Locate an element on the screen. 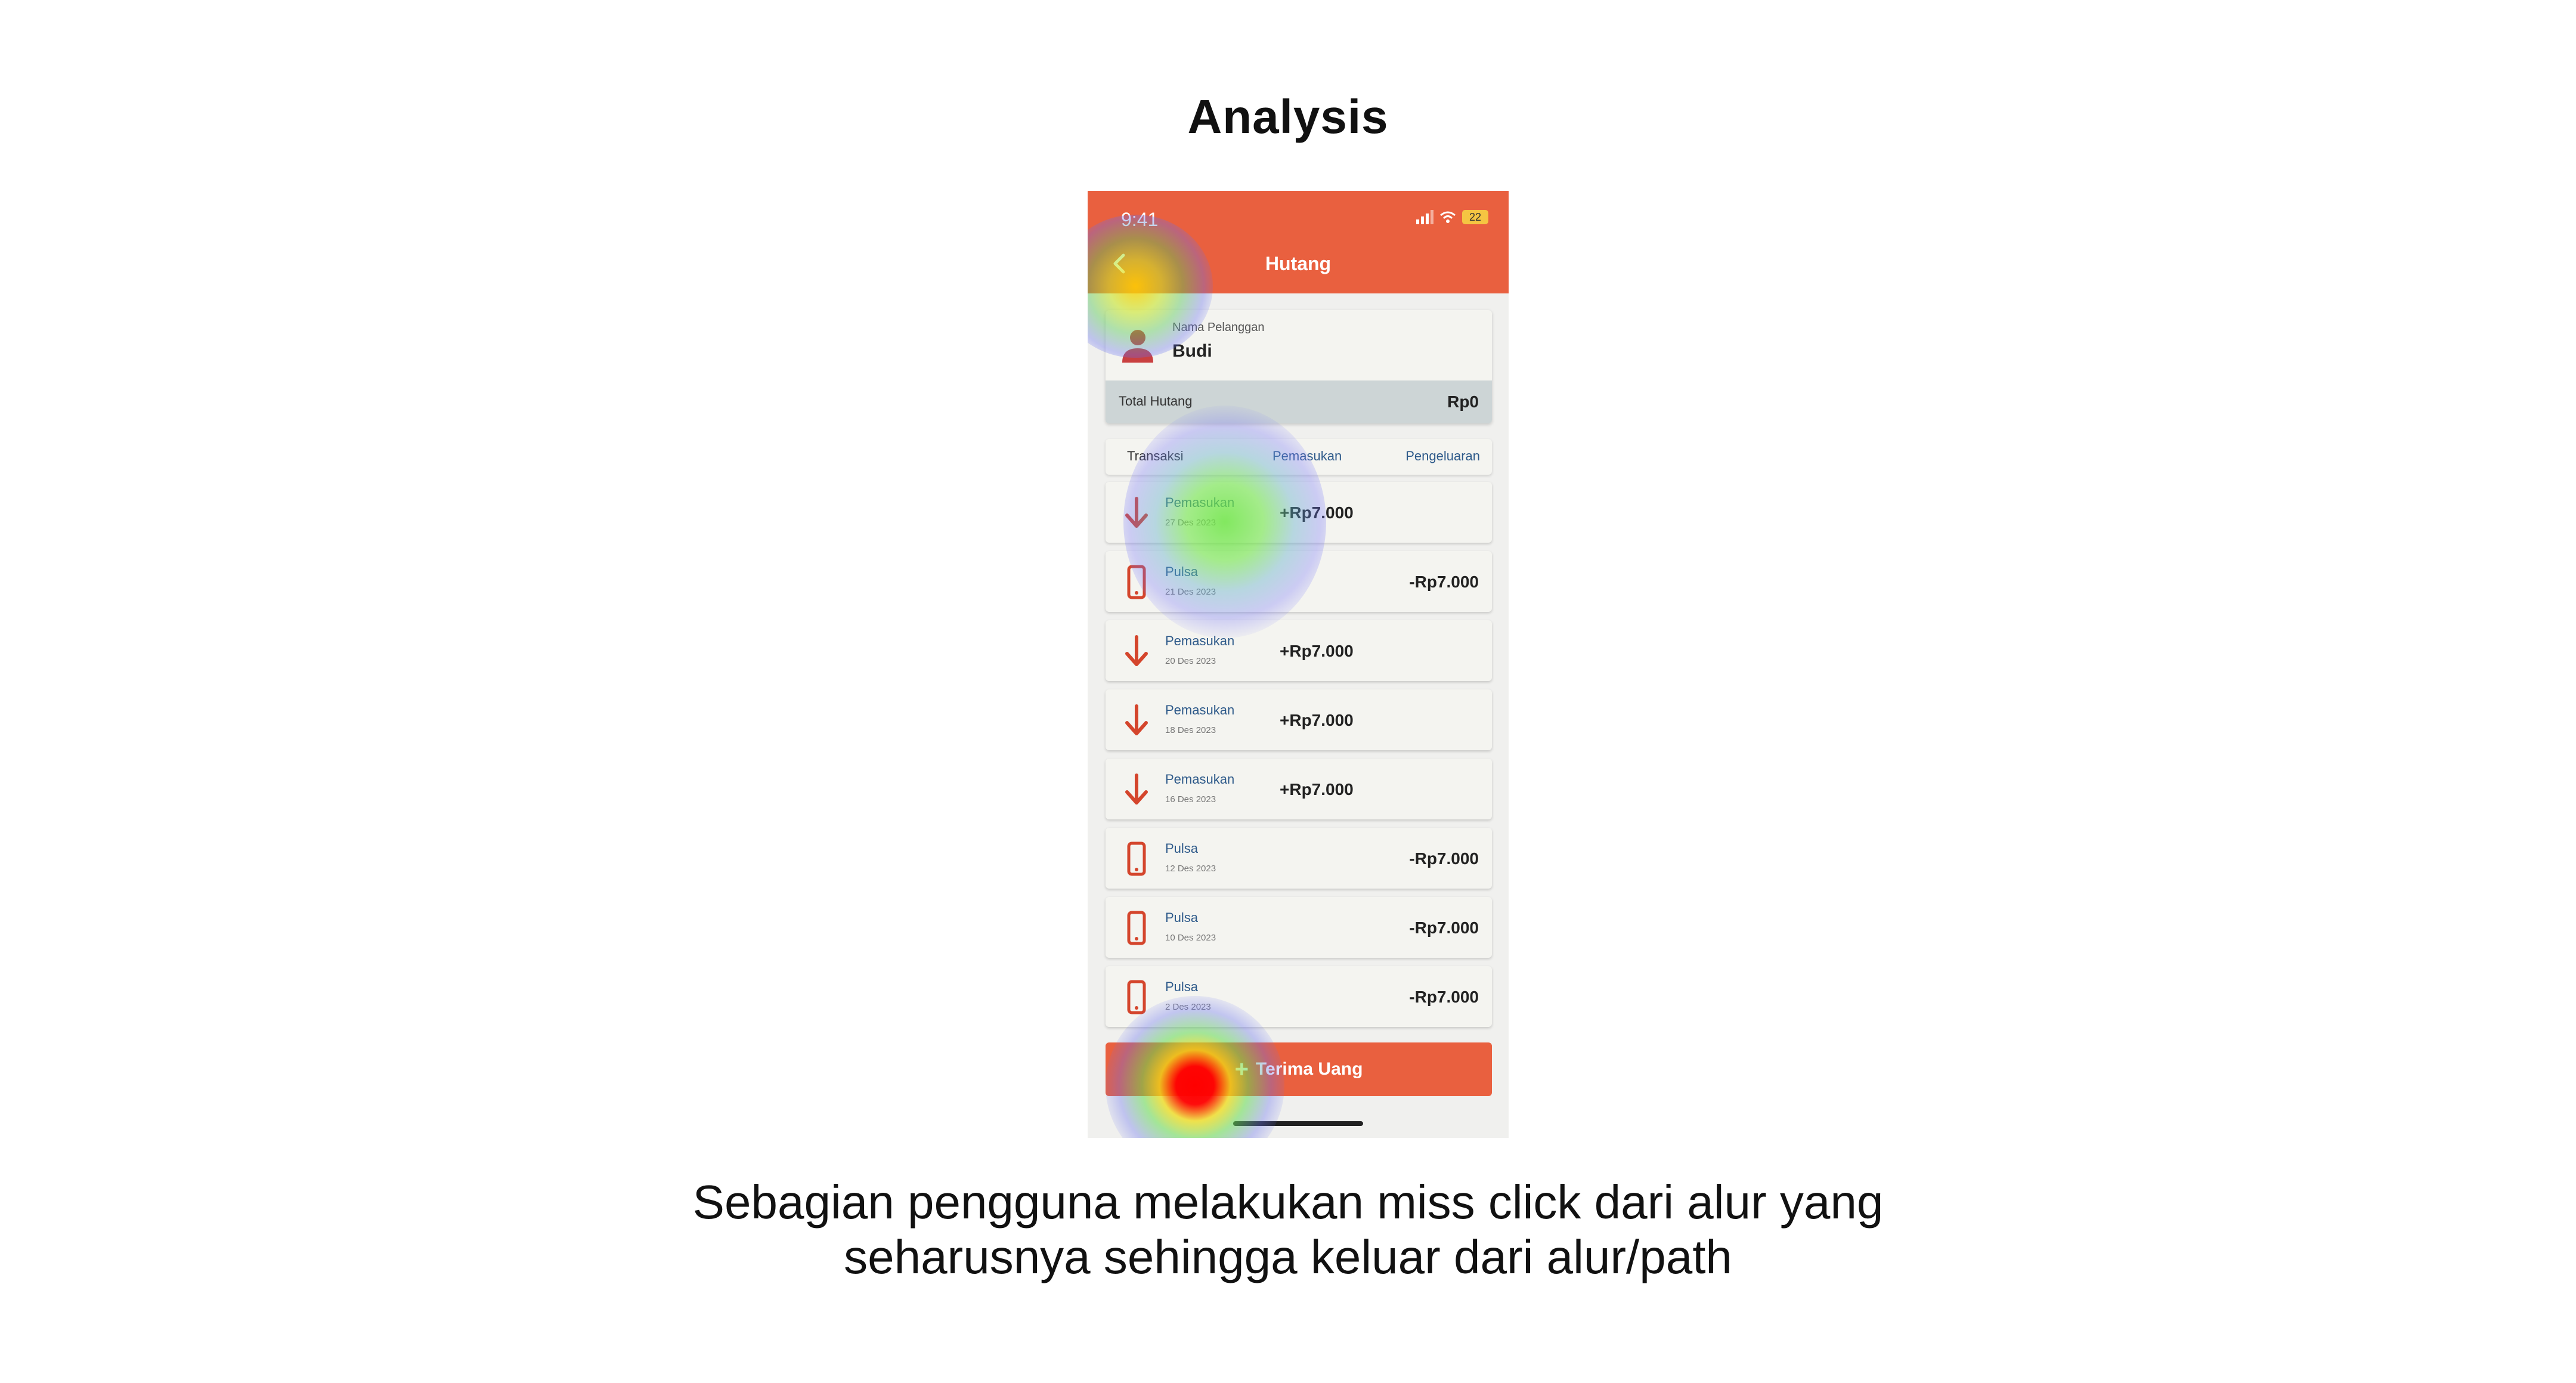  customer-card: Nama Pelanggan Budi Total Hutang Rp0 is located at coordinates (1299, 366).